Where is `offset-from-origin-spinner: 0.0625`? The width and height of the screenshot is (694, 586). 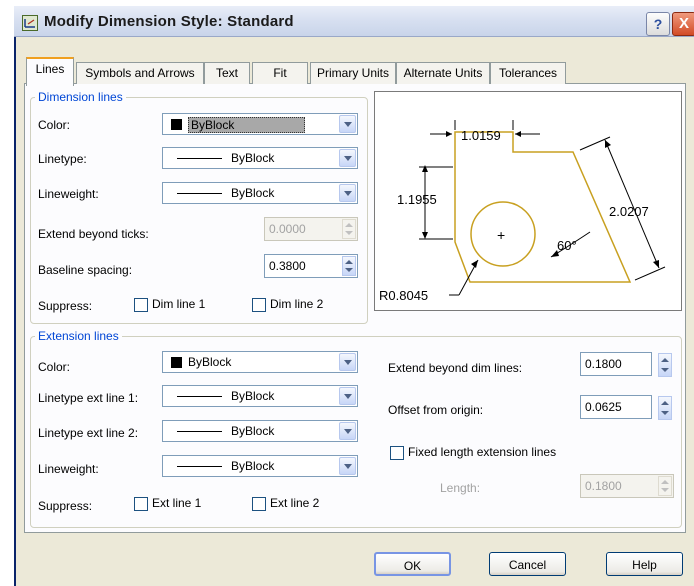 offset-from-origin-spinner: 0.0625 is located at coordinates (616, 407).